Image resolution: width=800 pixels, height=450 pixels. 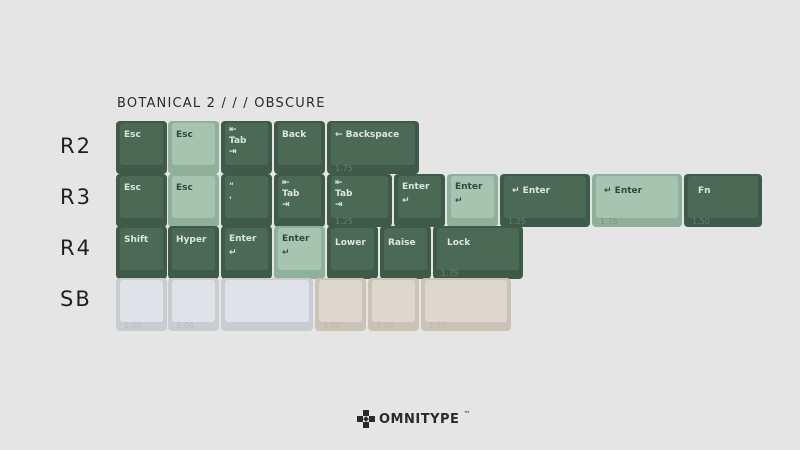 I want to click on keycap-sb-white-2: 1.00, so click(x=193, y=304).